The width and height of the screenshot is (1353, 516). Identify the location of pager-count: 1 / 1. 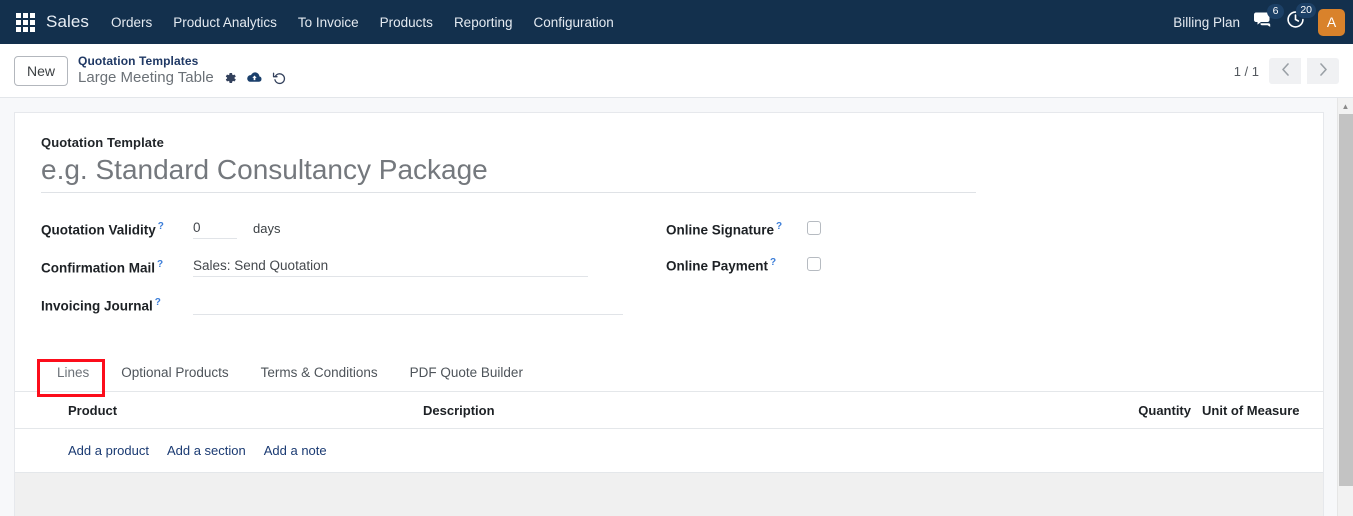
(1246, 71).